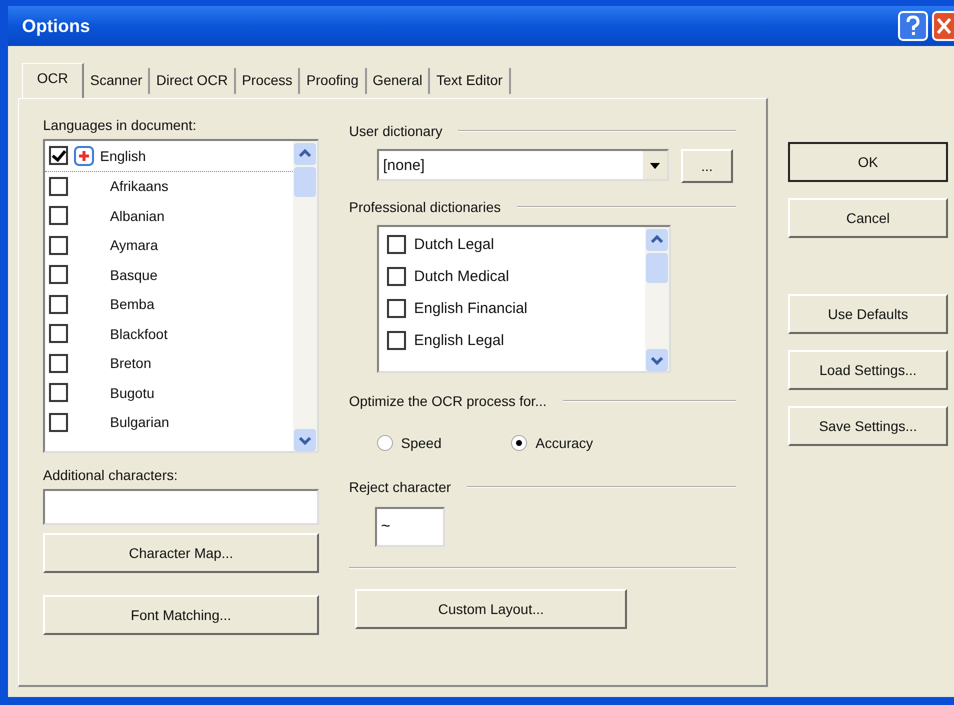  I want to click on language-name: Afrikaans, so click(139, 186).